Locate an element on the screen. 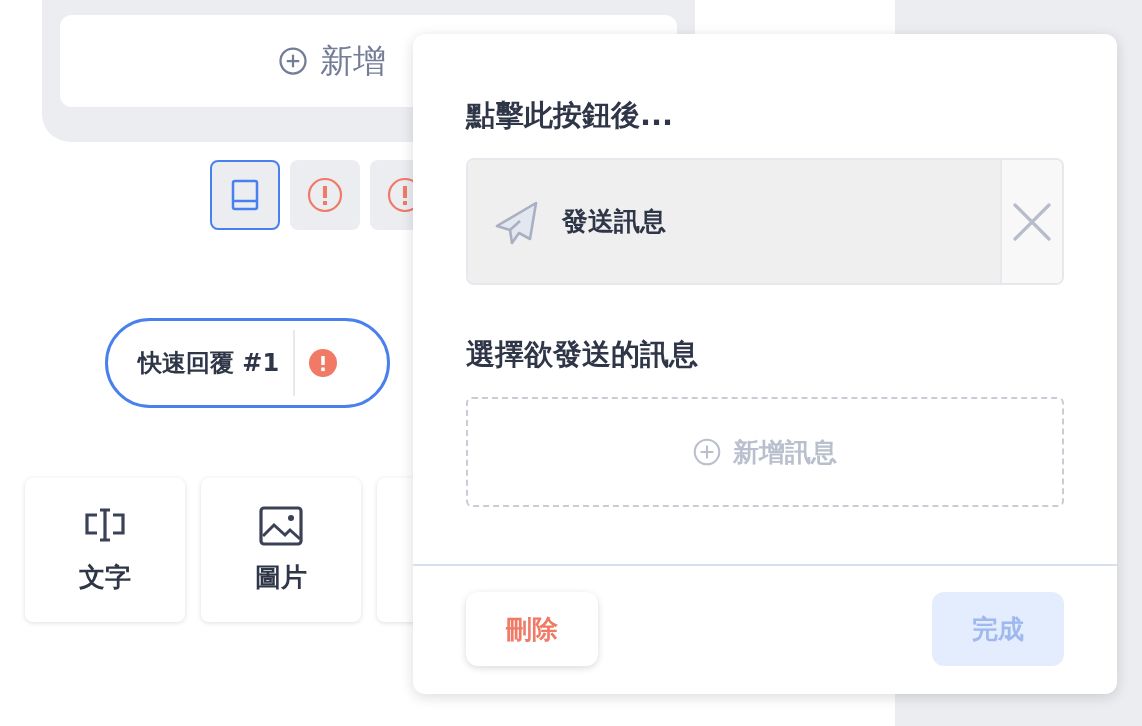 This screenshot has height=726, width=1142. action-label: 發送訊息 is located at coordinates (614, 221).